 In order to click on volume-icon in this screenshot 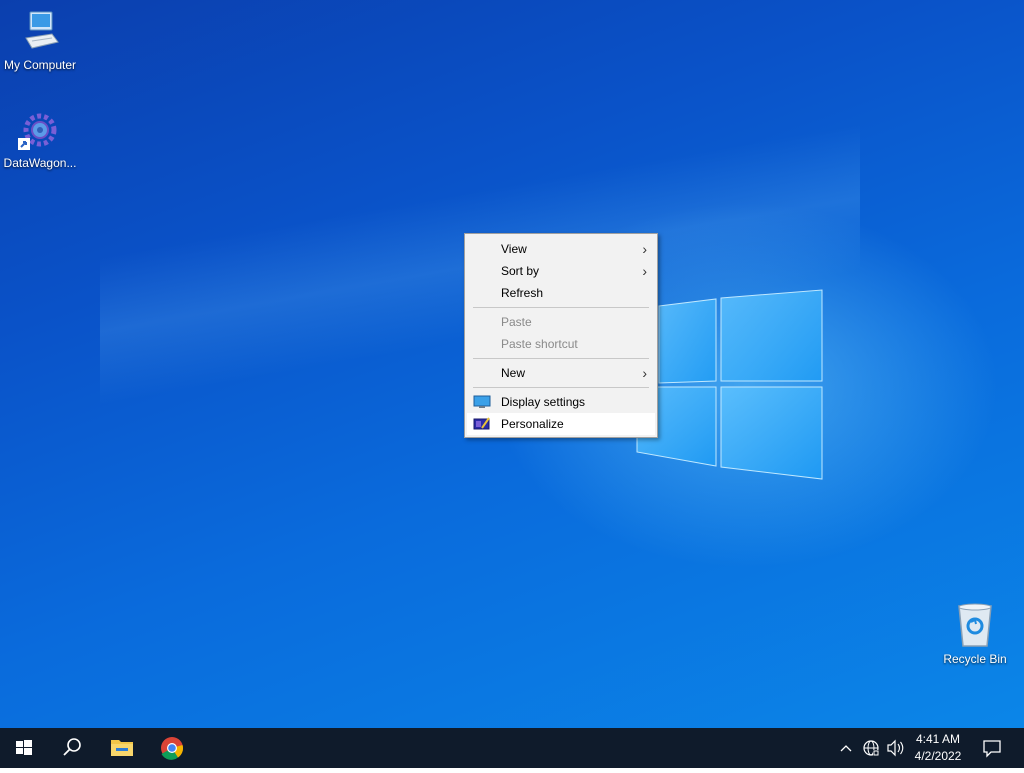, I will do `click(895, 748)`.